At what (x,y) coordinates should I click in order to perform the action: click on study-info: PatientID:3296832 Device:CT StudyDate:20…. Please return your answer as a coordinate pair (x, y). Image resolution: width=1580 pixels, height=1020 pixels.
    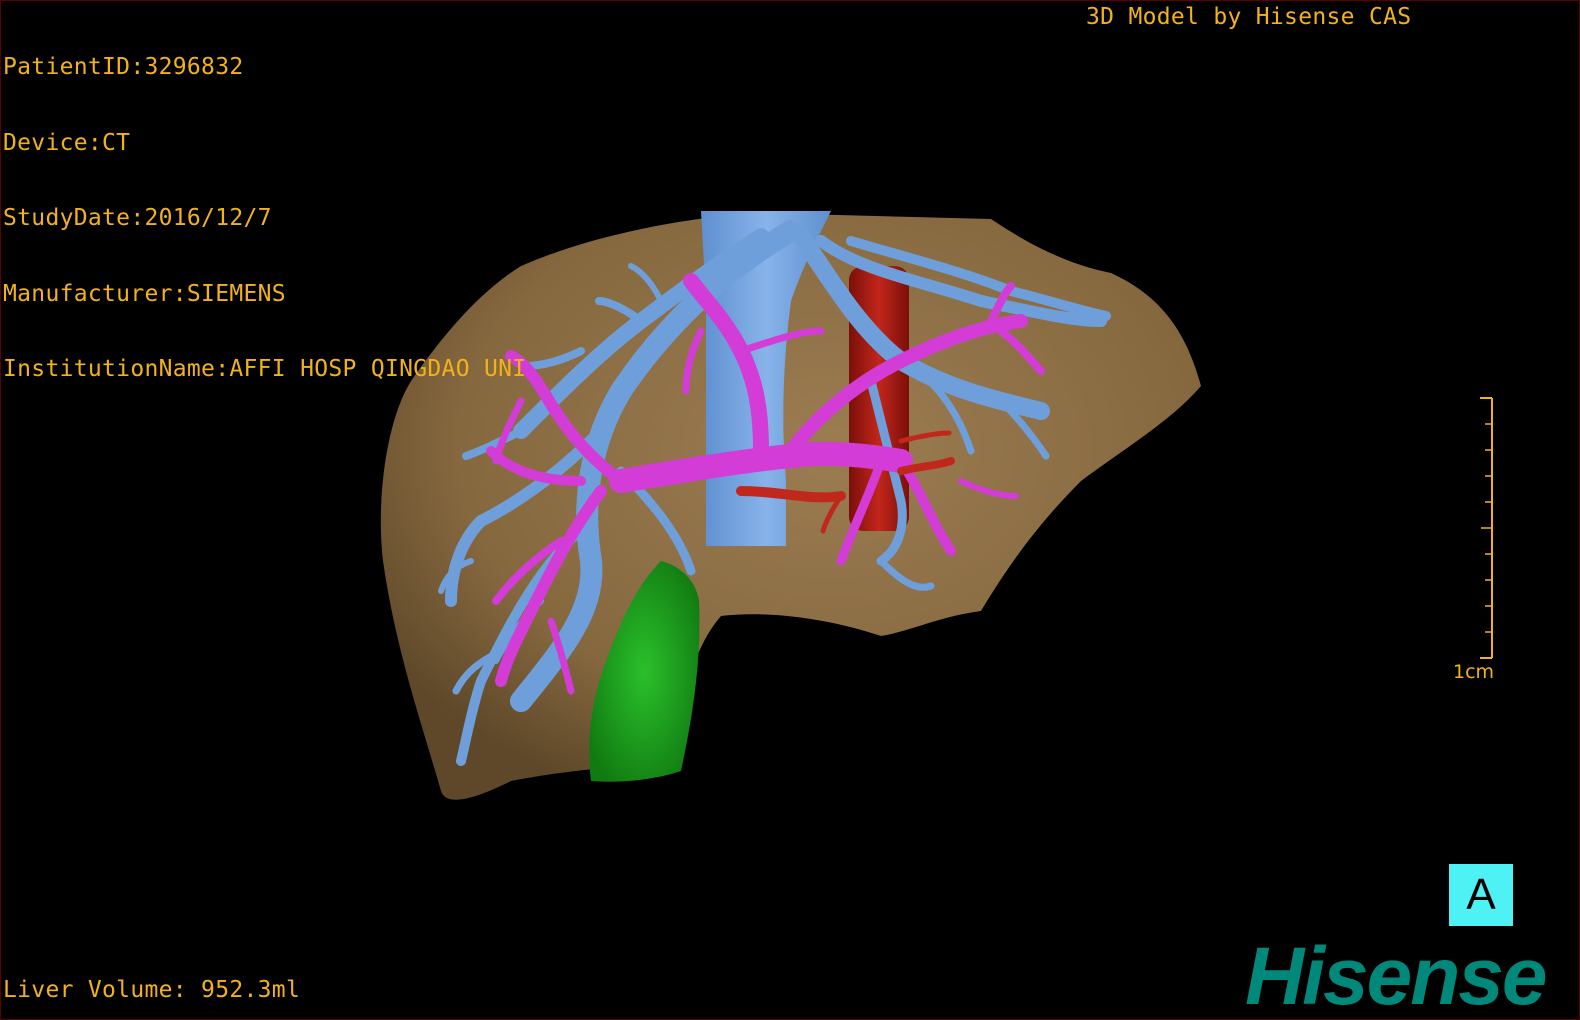
    Looking at the image, I should click on (264, 219).